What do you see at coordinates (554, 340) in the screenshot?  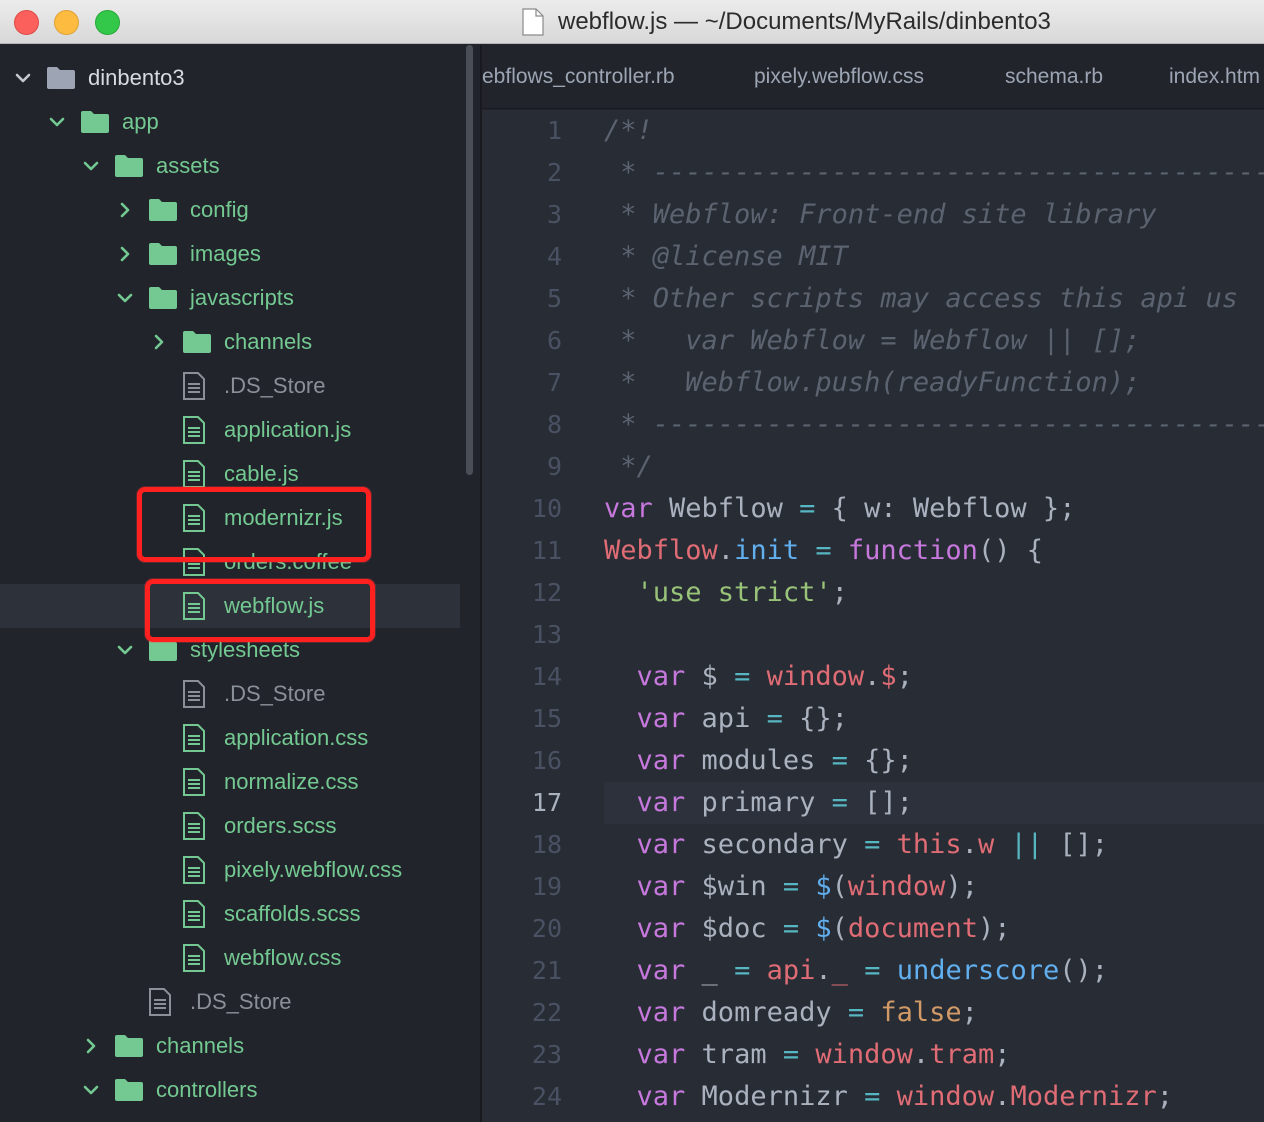 I see `line-number: 6` at bounding box center [554, 340].